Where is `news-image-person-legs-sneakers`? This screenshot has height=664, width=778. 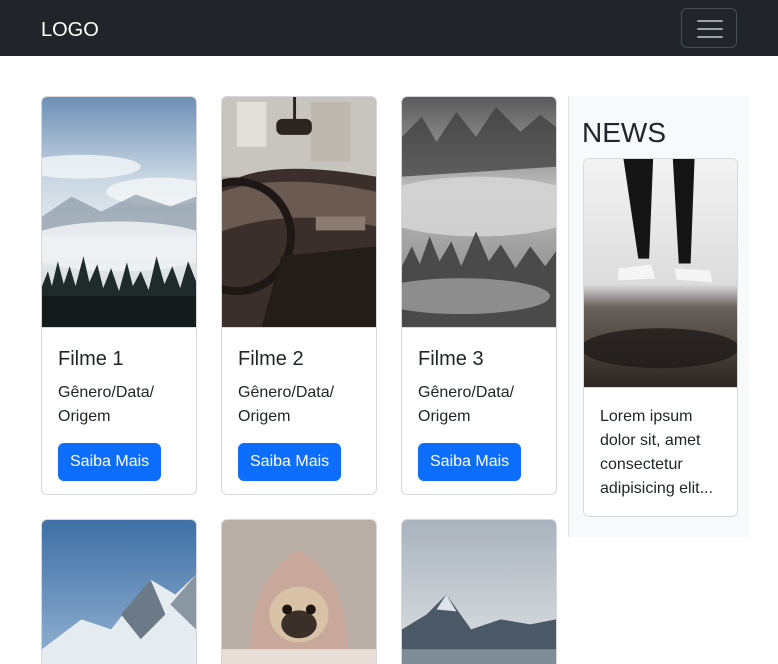
news-image-person-legs-sneakers is located at coordinates (660, 273).